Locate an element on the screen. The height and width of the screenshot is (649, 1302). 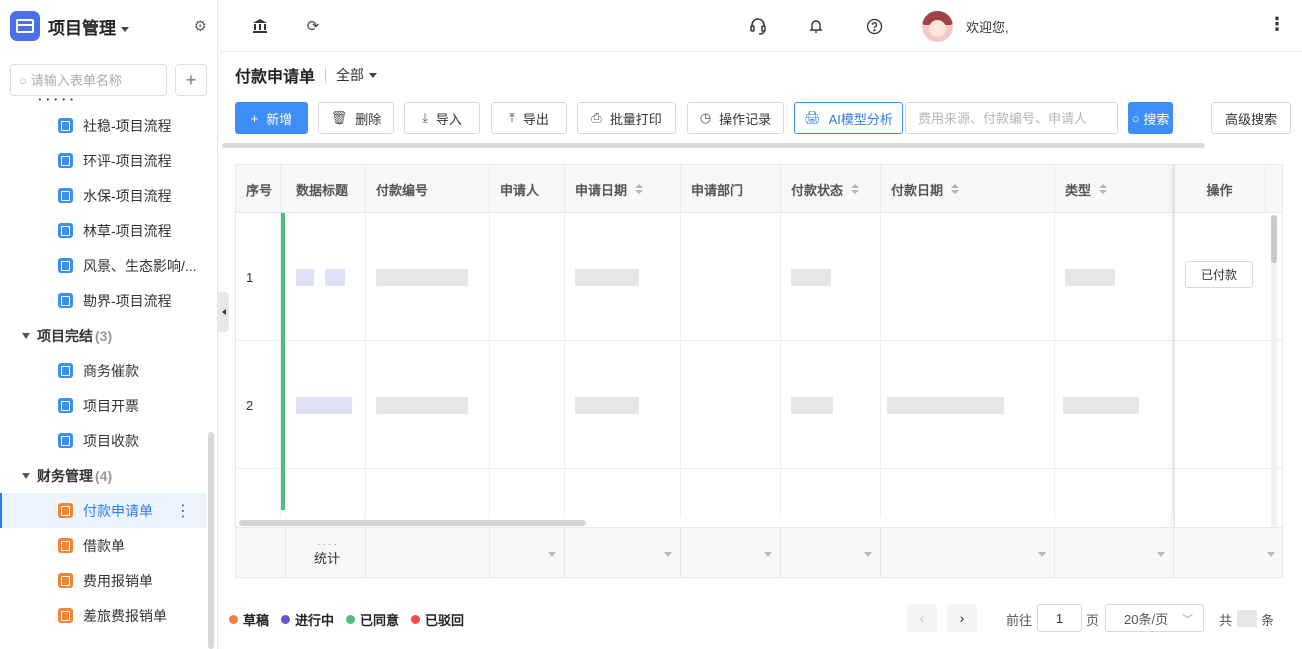
sidebar-collapse-button is located at coordinates (223, 312).